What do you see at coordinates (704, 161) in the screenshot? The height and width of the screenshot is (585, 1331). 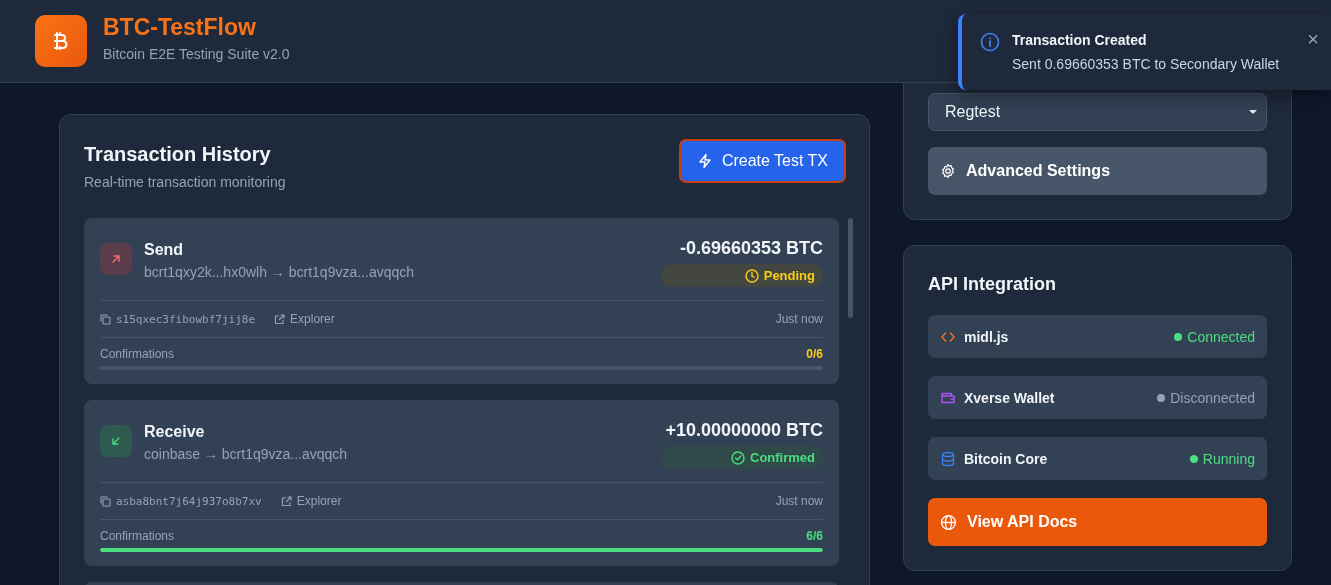 I see `lightning-icon` at bounding box center [704, 161].